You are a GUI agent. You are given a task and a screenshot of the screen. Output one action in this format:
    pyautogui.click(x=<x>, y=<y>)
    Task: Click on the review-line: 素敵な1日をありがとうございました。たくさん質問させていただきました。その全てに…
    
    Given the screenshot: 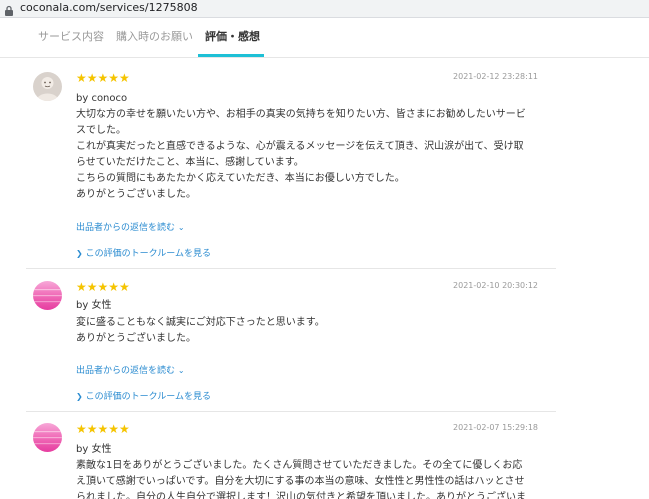 What is the action you would take?
    pyautogui.click(x=299, y=465)
    